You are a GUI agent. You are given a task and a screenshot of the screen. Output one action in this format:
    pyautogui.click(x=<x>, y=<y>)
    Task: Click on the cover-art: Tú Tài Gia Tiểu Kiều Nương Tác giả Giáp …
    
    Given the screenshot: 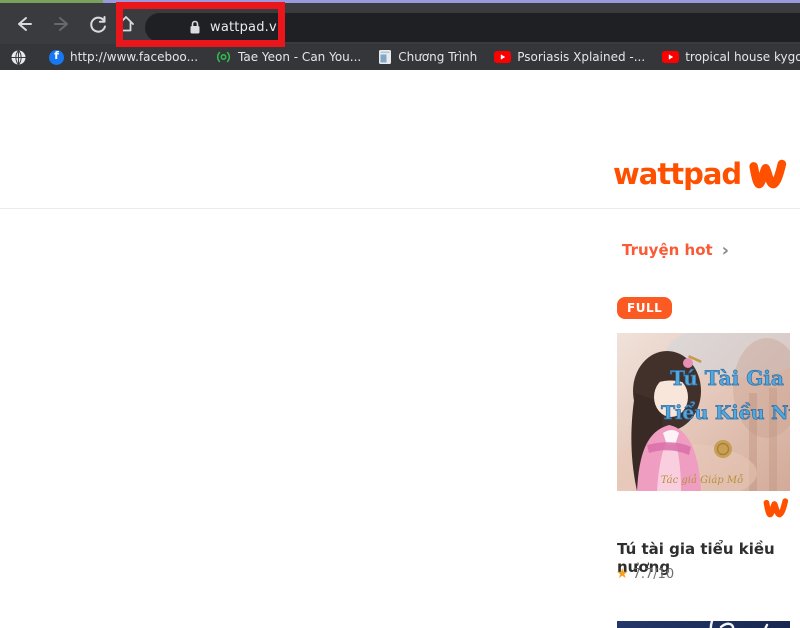 What is the action you would take?
    pyautogui.click(x=703, y=412)
    